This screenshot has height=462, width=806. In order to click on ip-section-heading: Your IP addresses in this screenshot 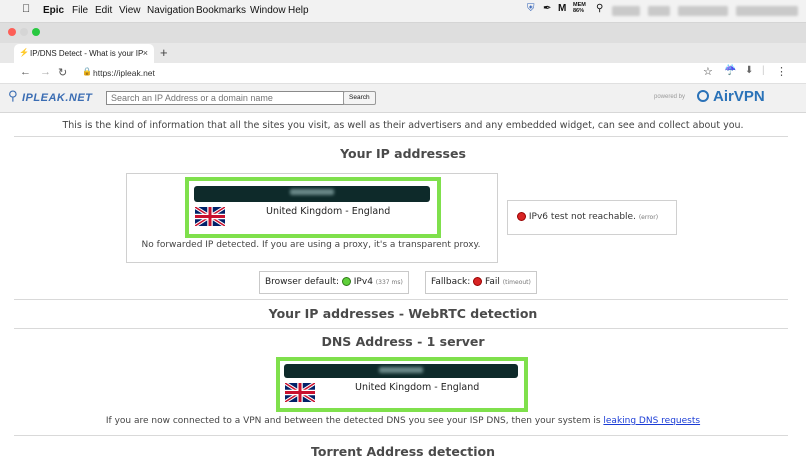, I will do `click(403, 153)`.